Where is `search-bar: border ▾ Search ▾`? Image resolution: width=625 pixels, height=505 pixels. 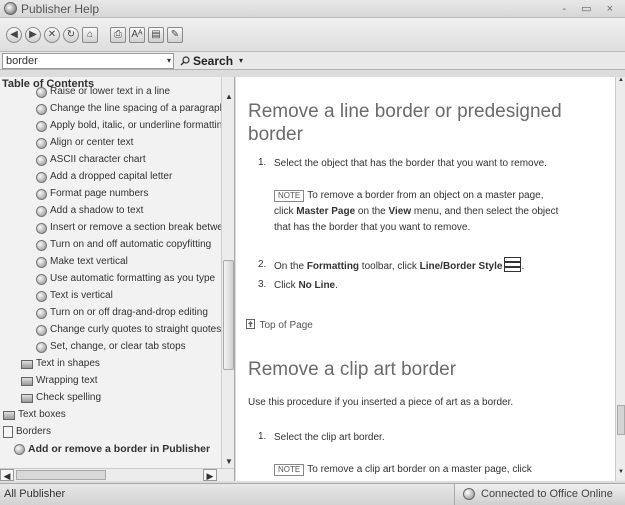
search-bar: border ▾ Search ▾ is located at coordinates (312, 61).